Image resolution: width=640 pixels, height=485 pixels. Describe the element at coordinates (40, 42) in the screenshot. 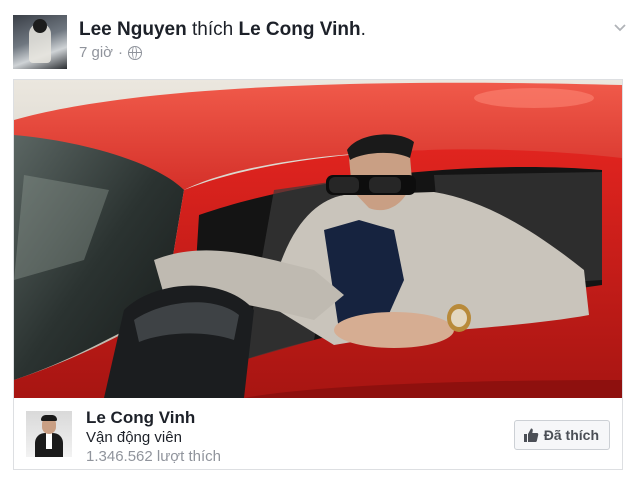

I see `actor-avatar` at that location.